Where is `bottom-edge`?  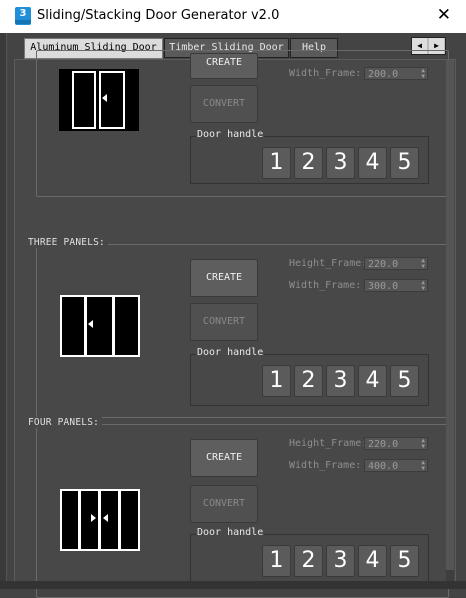
bottom-edge is located at coordinates (233, 585).